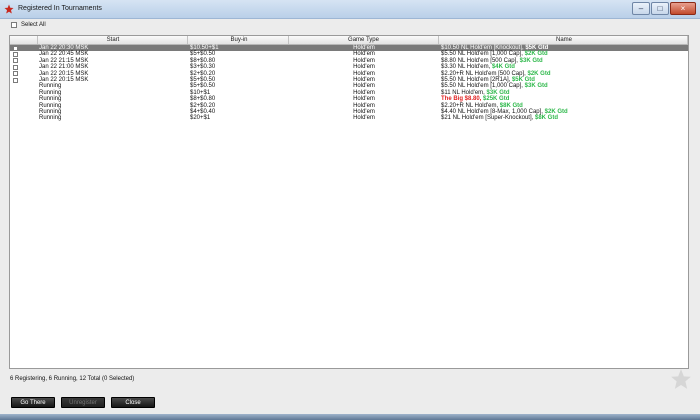  What do you see at coordinates (476, 79) in the screenshot?
I see `tournament-name: $5.50 NL Hold'em [2R1A],` at bounding box center [476, 79].